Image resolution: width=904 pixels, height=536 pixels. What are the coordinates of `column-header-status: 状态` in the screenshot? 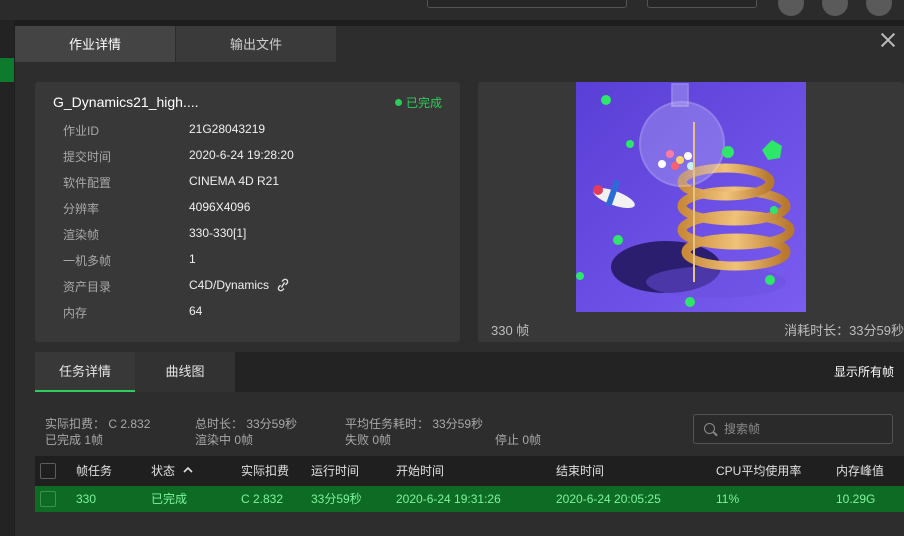 It's located at (172, 471).